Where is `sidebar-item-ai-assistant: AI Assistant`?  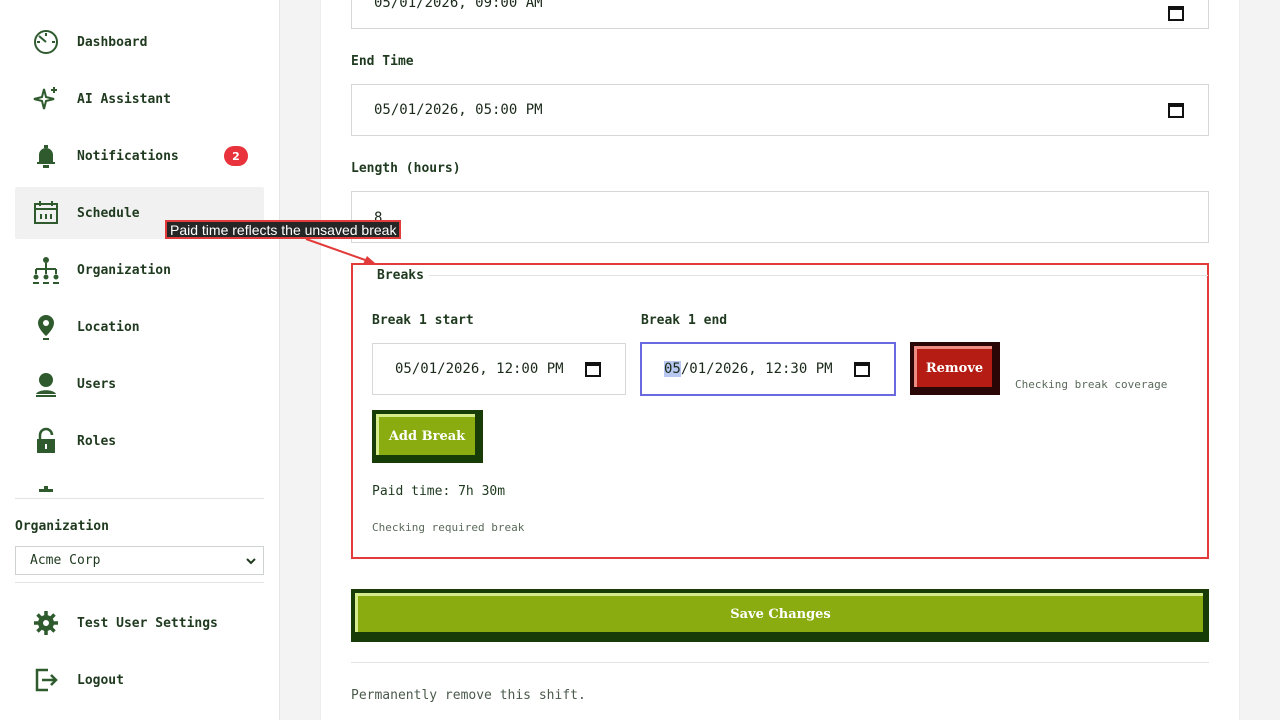 sidebar-item-ai-assistant: AI Assistant is located at coordinates (139, 99).